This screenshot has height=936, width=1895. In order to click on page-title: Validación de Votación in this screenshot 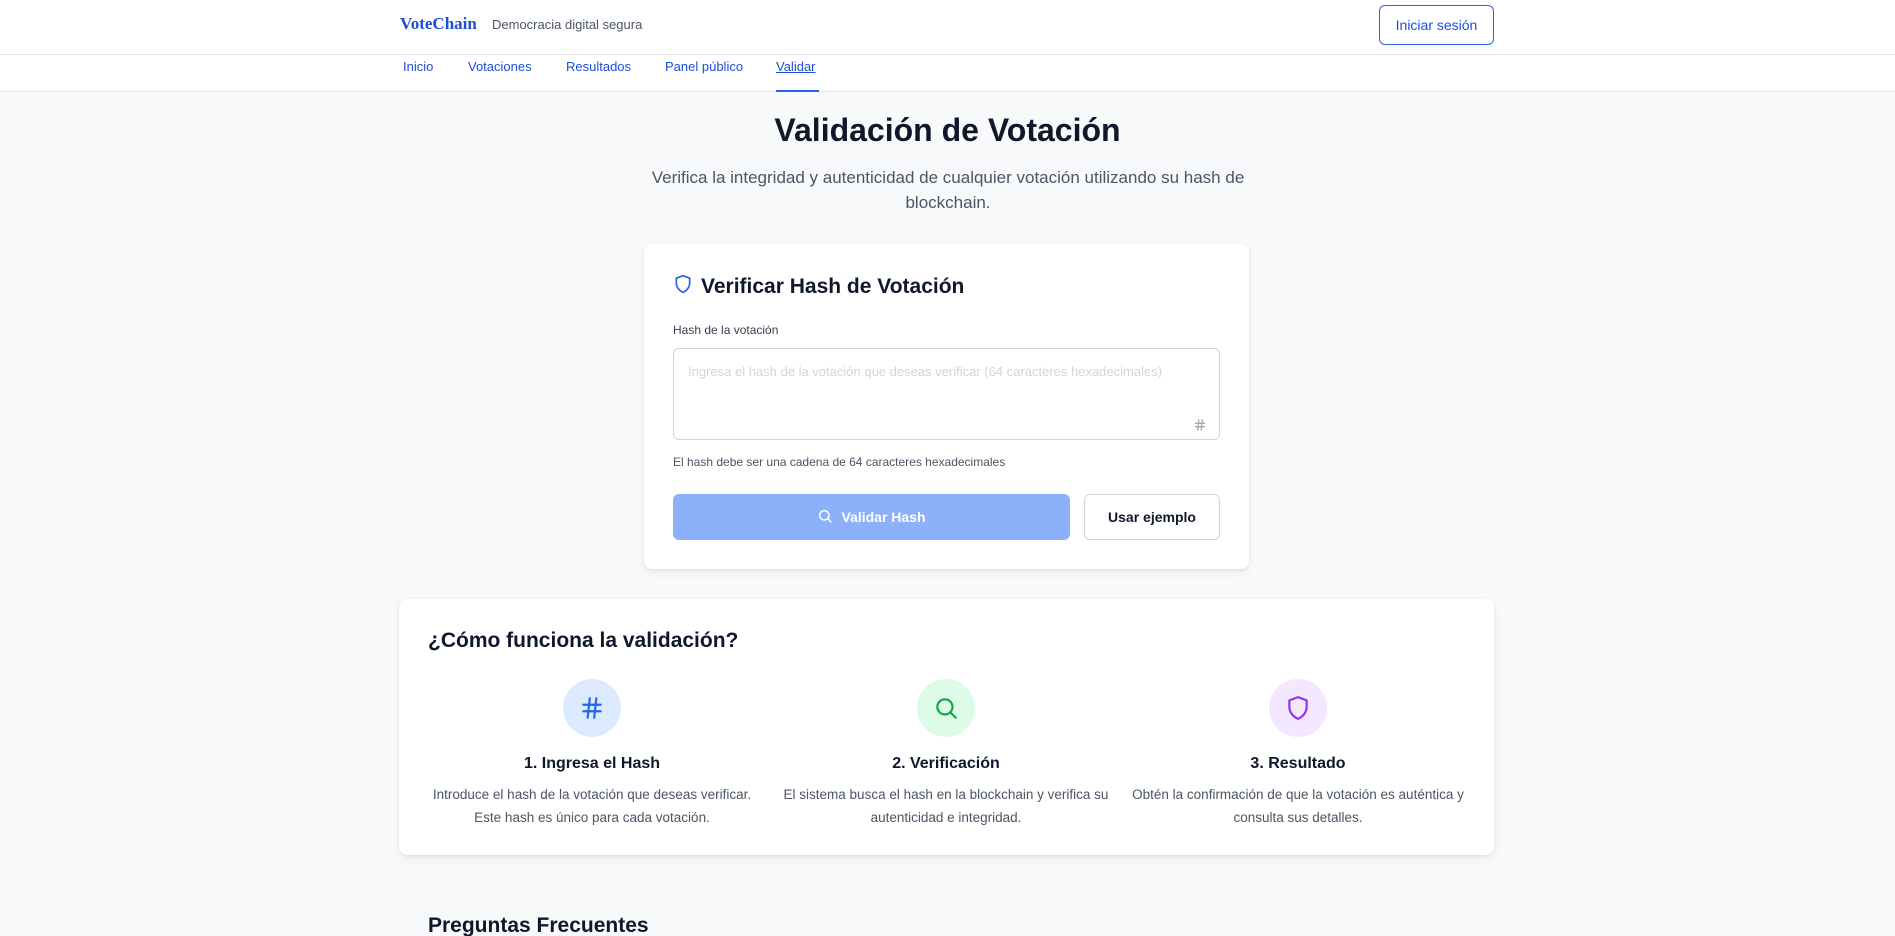, I will do `click(947, 130)`.